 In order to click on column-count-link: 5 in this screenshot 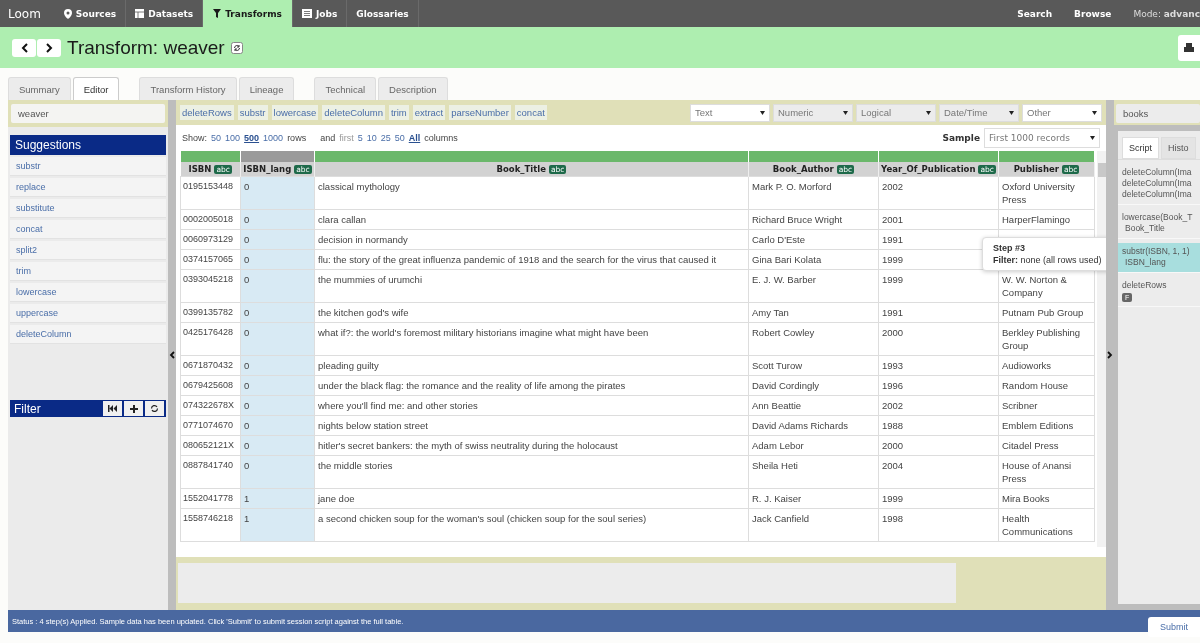, I will do `click(360, 138)`.